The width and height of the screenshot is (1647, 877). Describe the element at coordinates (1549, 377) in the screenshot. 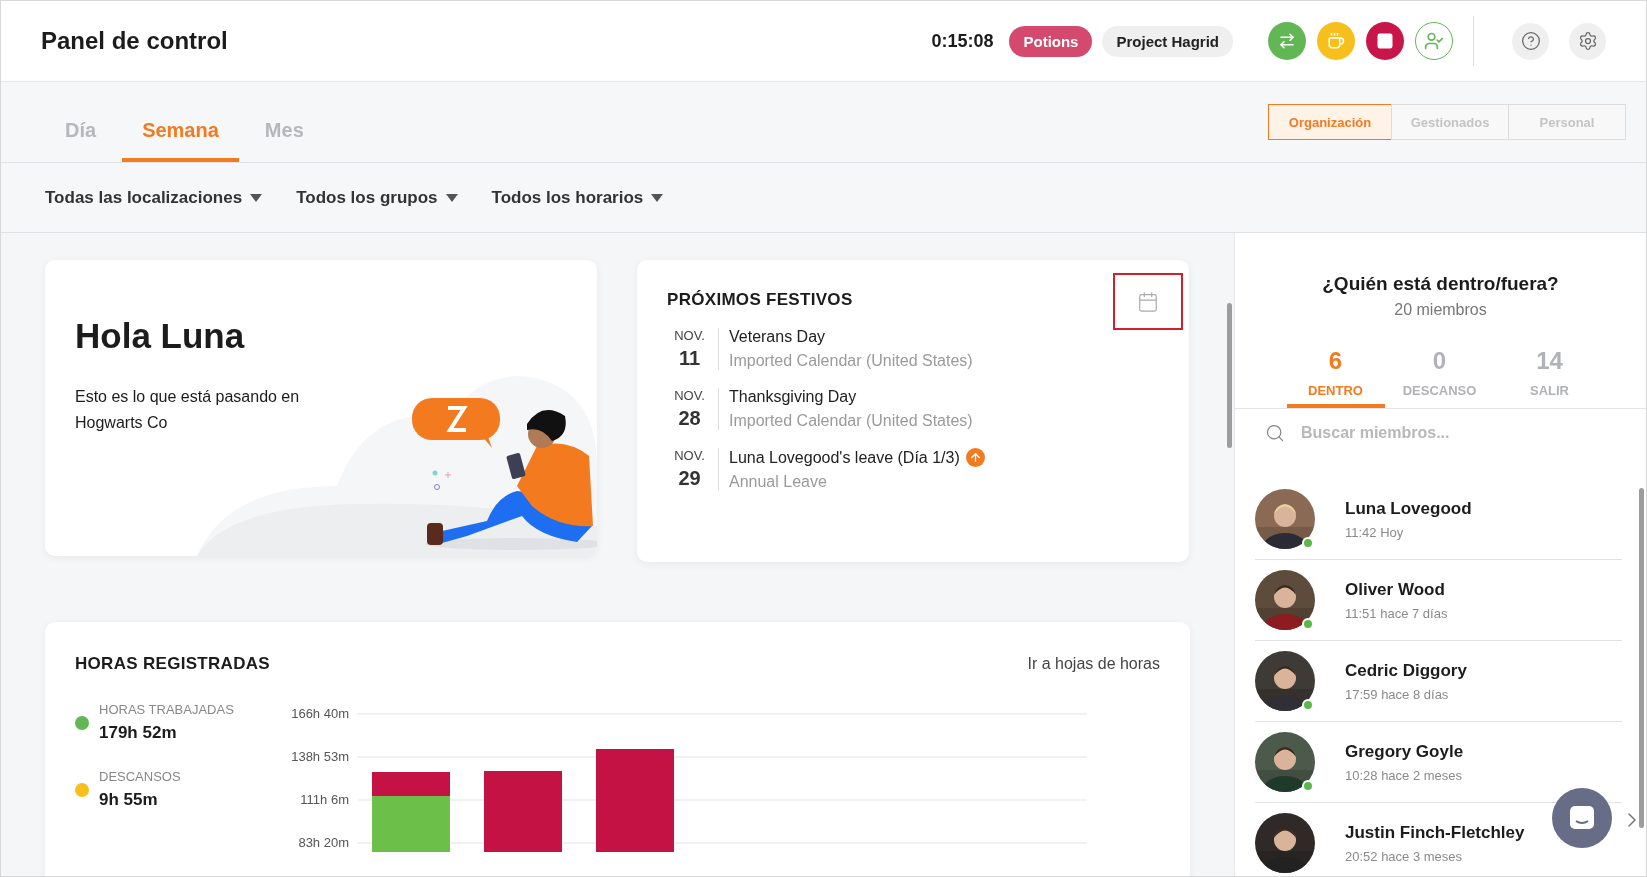

I see `status-tab: 14 SALIR` at that location.